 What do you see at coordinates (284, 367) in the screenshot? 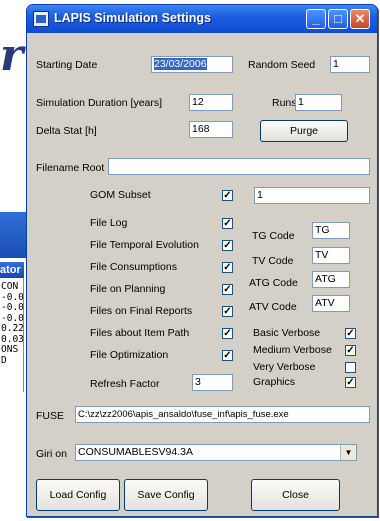
I see `very-verbose-label: Very Verbose` at bounding box center [284, 367].